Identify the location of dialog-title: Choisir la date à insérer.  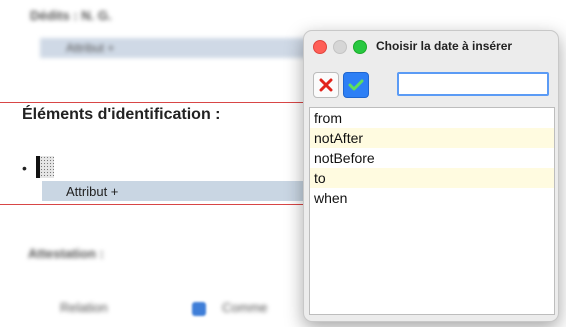
(444, 46).